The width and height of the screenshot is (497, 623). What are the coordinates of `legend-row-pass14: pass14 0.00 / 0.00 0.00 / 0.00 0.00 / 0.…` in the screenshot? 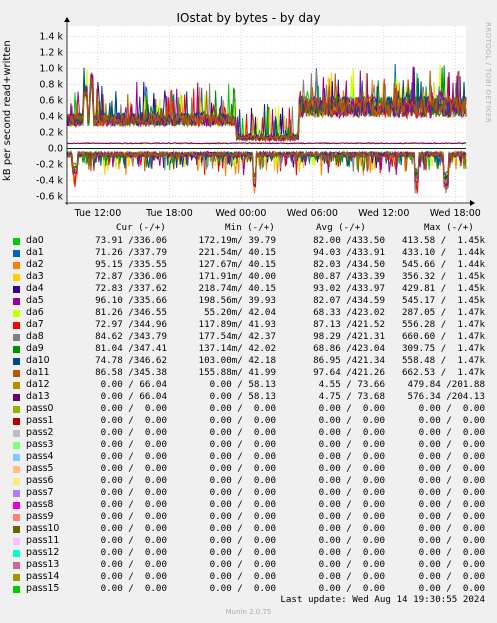 It's located at (248, 577).